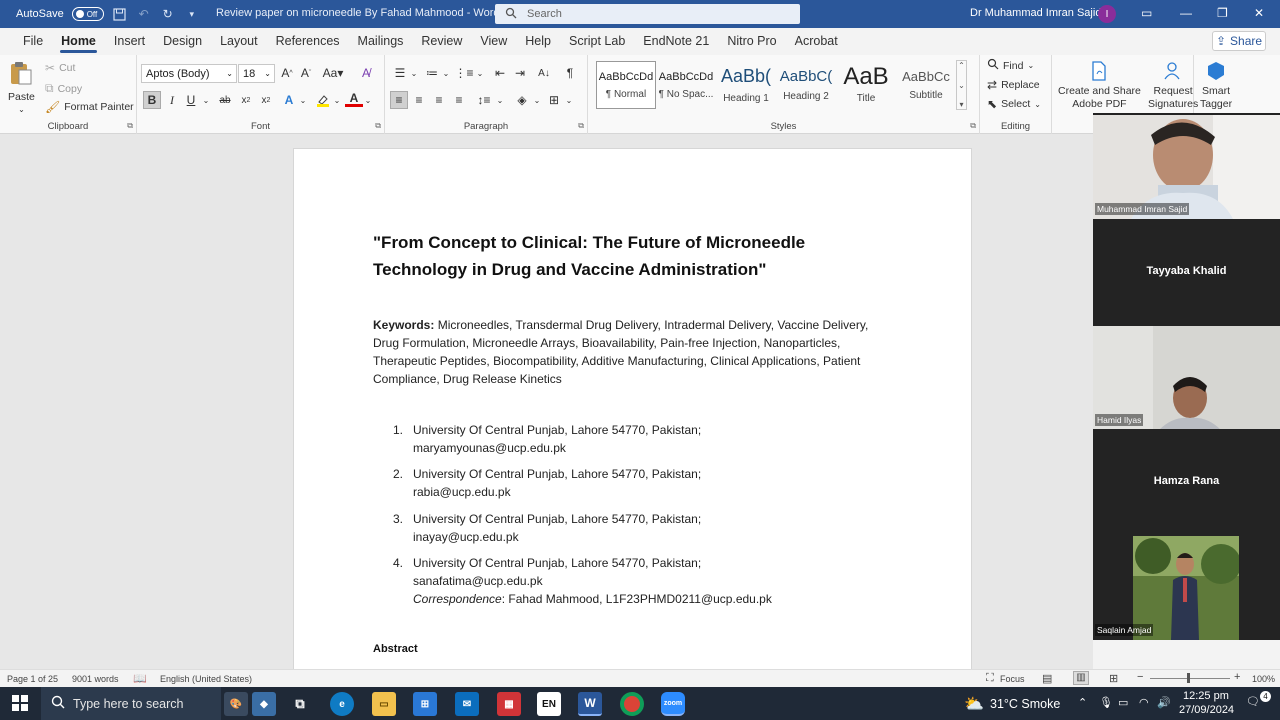 Image resolution: width=1280 pixels, height=720 pixels. Describe the element at coordinates (1206, 696) in the screenshot. I see `clock-time: 12:25 pm` at that location.